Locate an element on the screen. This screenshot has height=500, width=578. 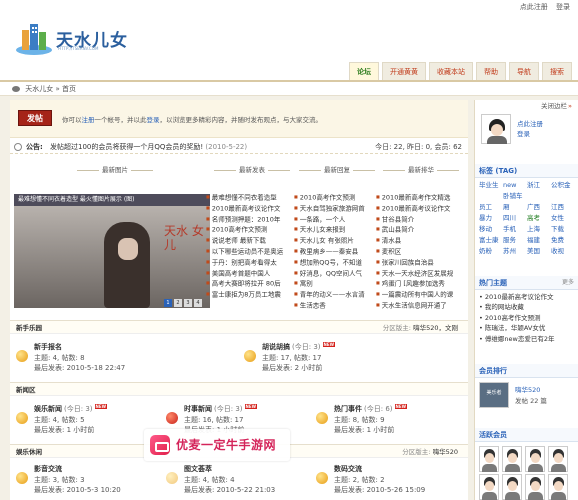
list-item: 一篇震动所有中国人的课 is located at coordinates (421, 294).